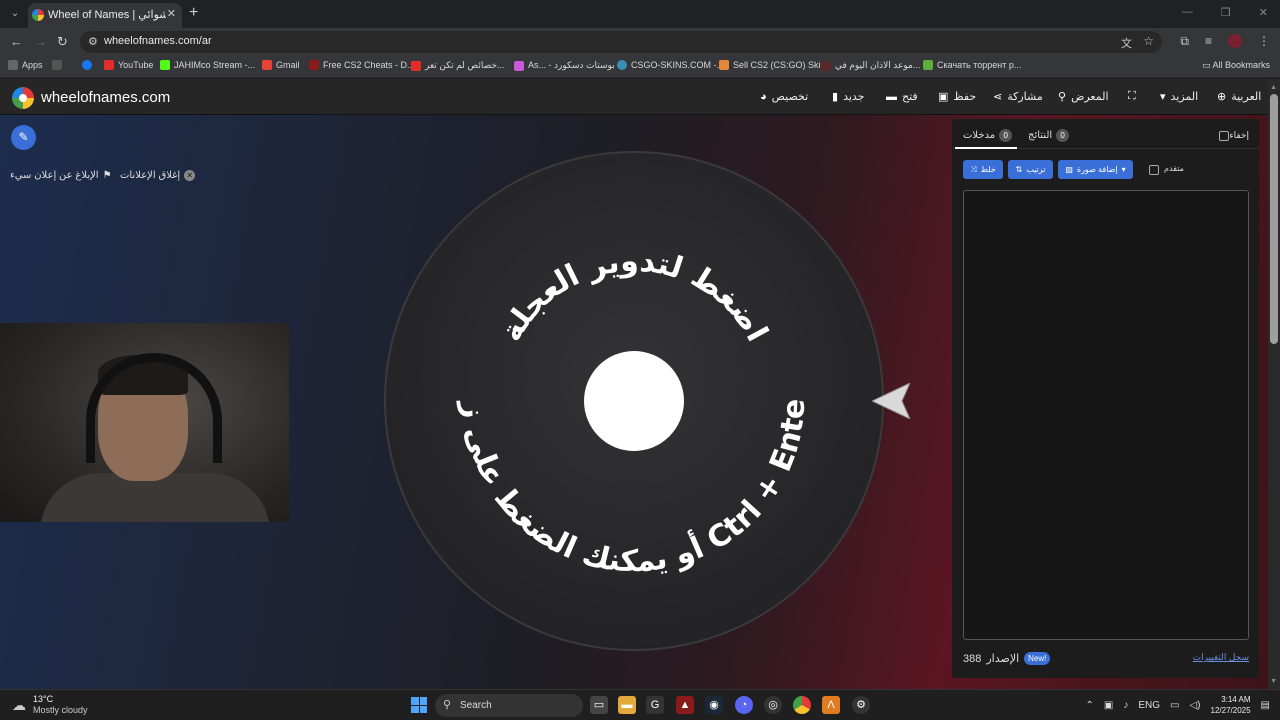  Describe the element at coordinates (1049, 135) in the screenshot. I see `tab-results: النتائج 0` at that location.